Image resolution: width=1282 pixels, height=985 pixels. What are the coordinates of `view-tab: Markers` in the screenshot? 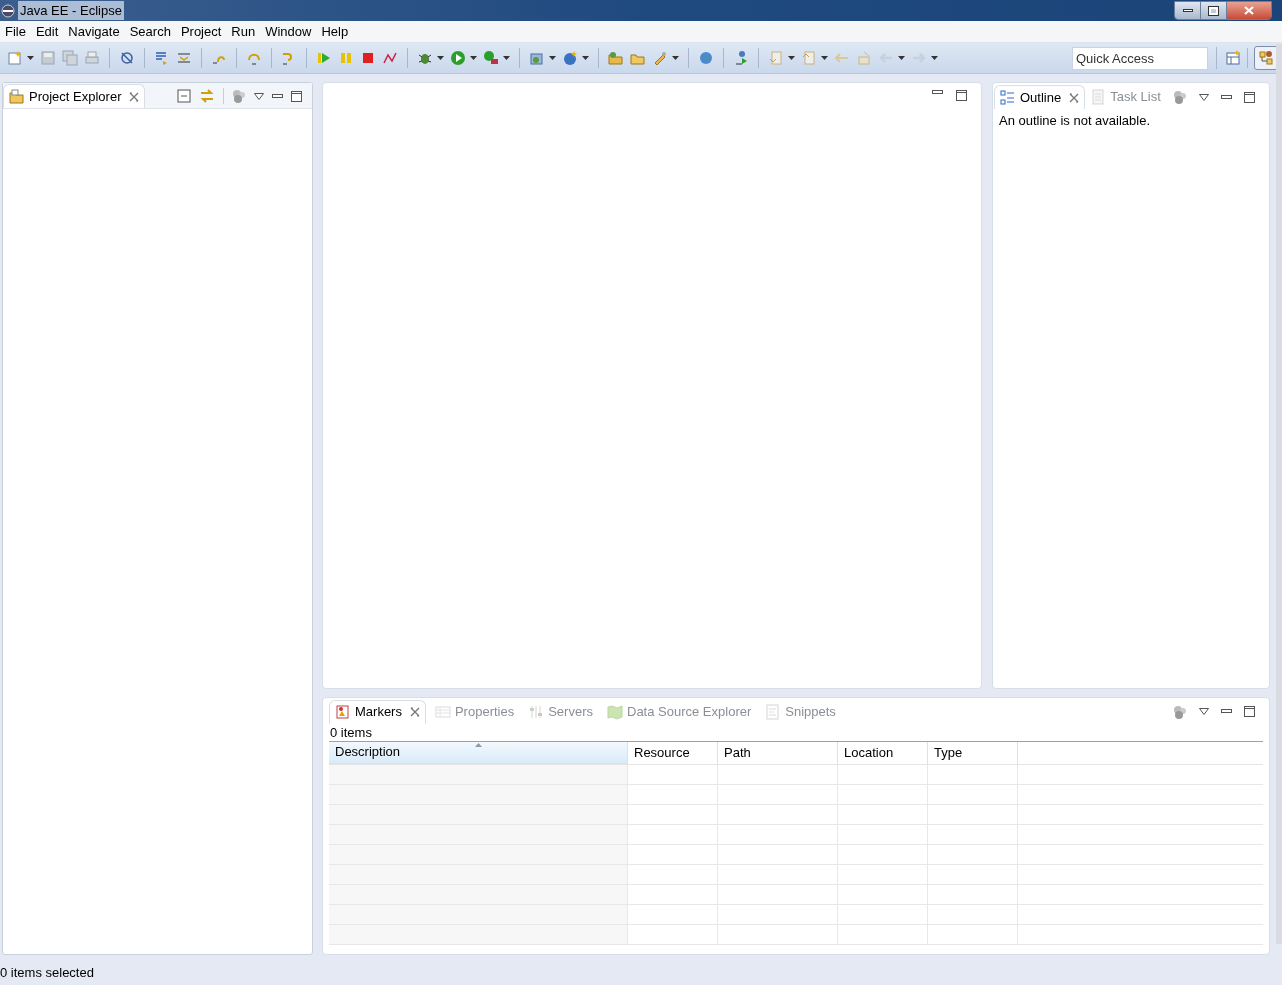 It's located at (377, 711).